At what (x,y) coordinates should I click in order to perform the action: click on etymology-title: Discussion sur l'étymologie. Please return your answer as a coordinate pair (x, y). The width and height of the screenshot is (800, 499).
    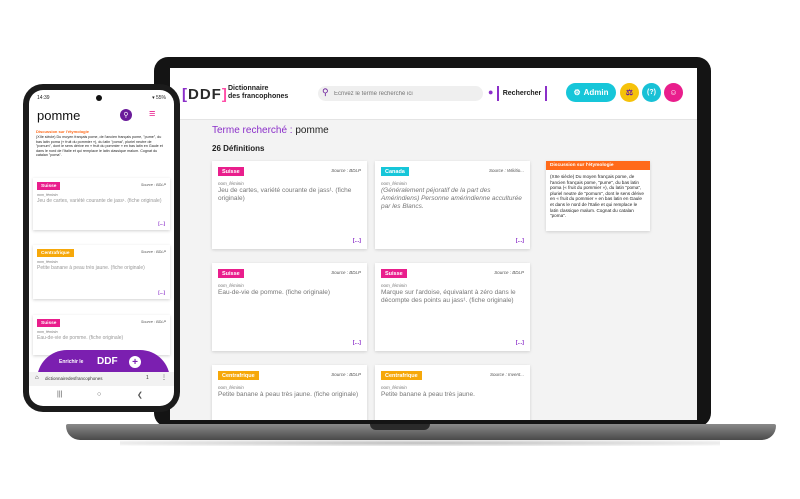
    Looking at the image, I should click on (598, 165).